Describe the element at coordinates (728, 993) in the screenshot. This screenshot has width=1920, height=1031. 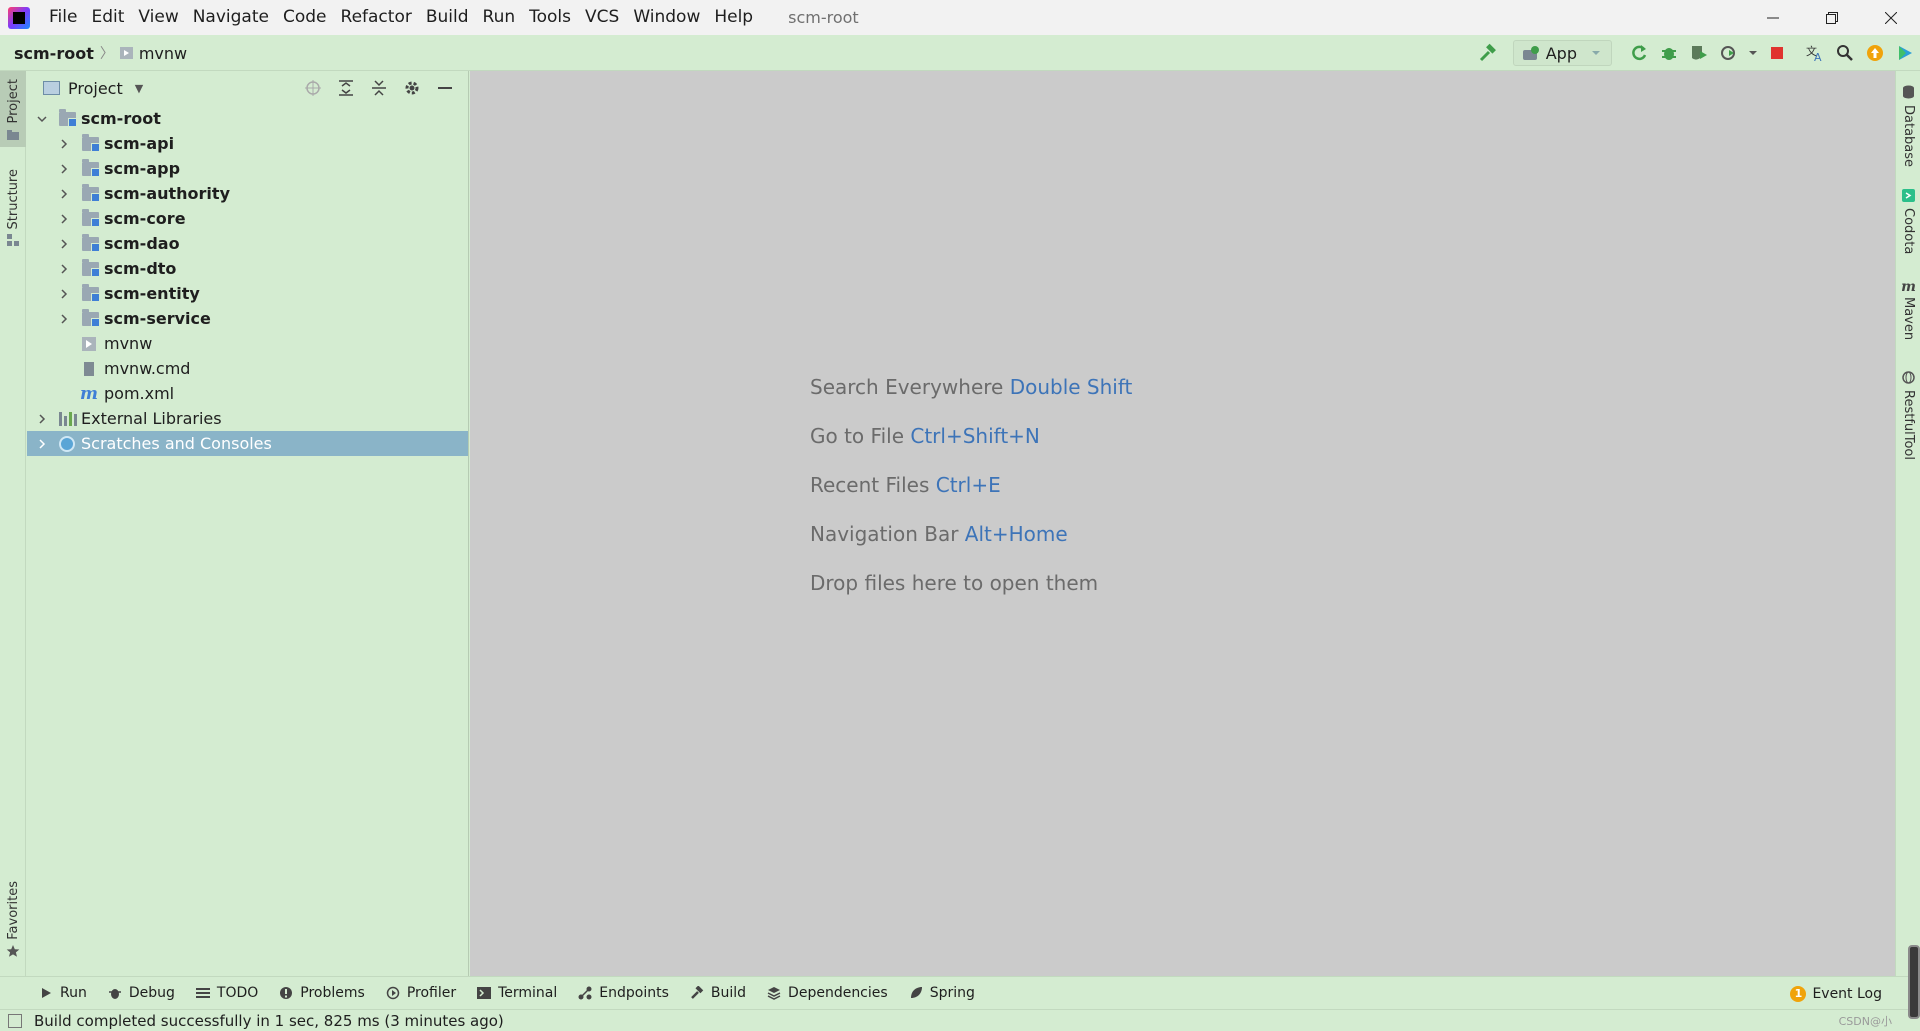
I see `tool-tab-label: Build` at that location.